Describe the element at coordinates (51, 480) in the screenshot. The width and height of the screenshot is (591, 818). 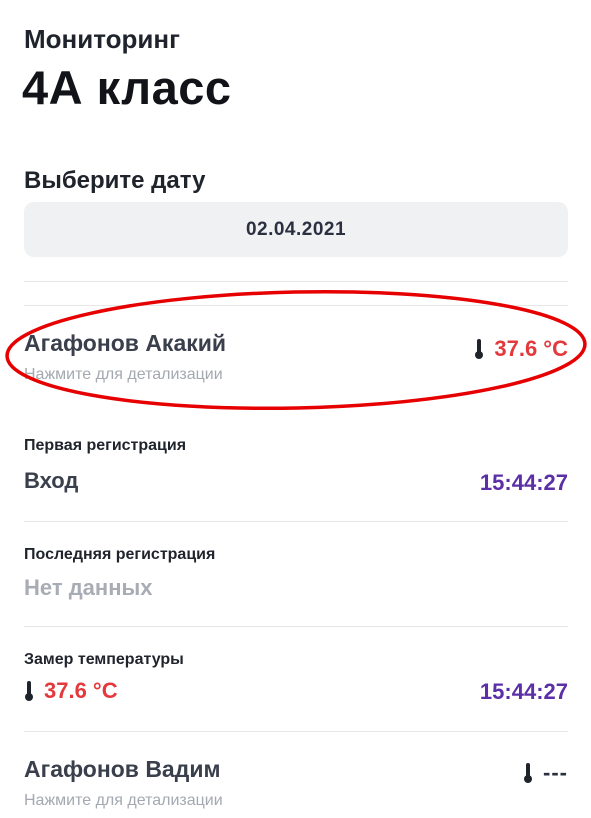
I see `first-registration-value: Вход` at that location.